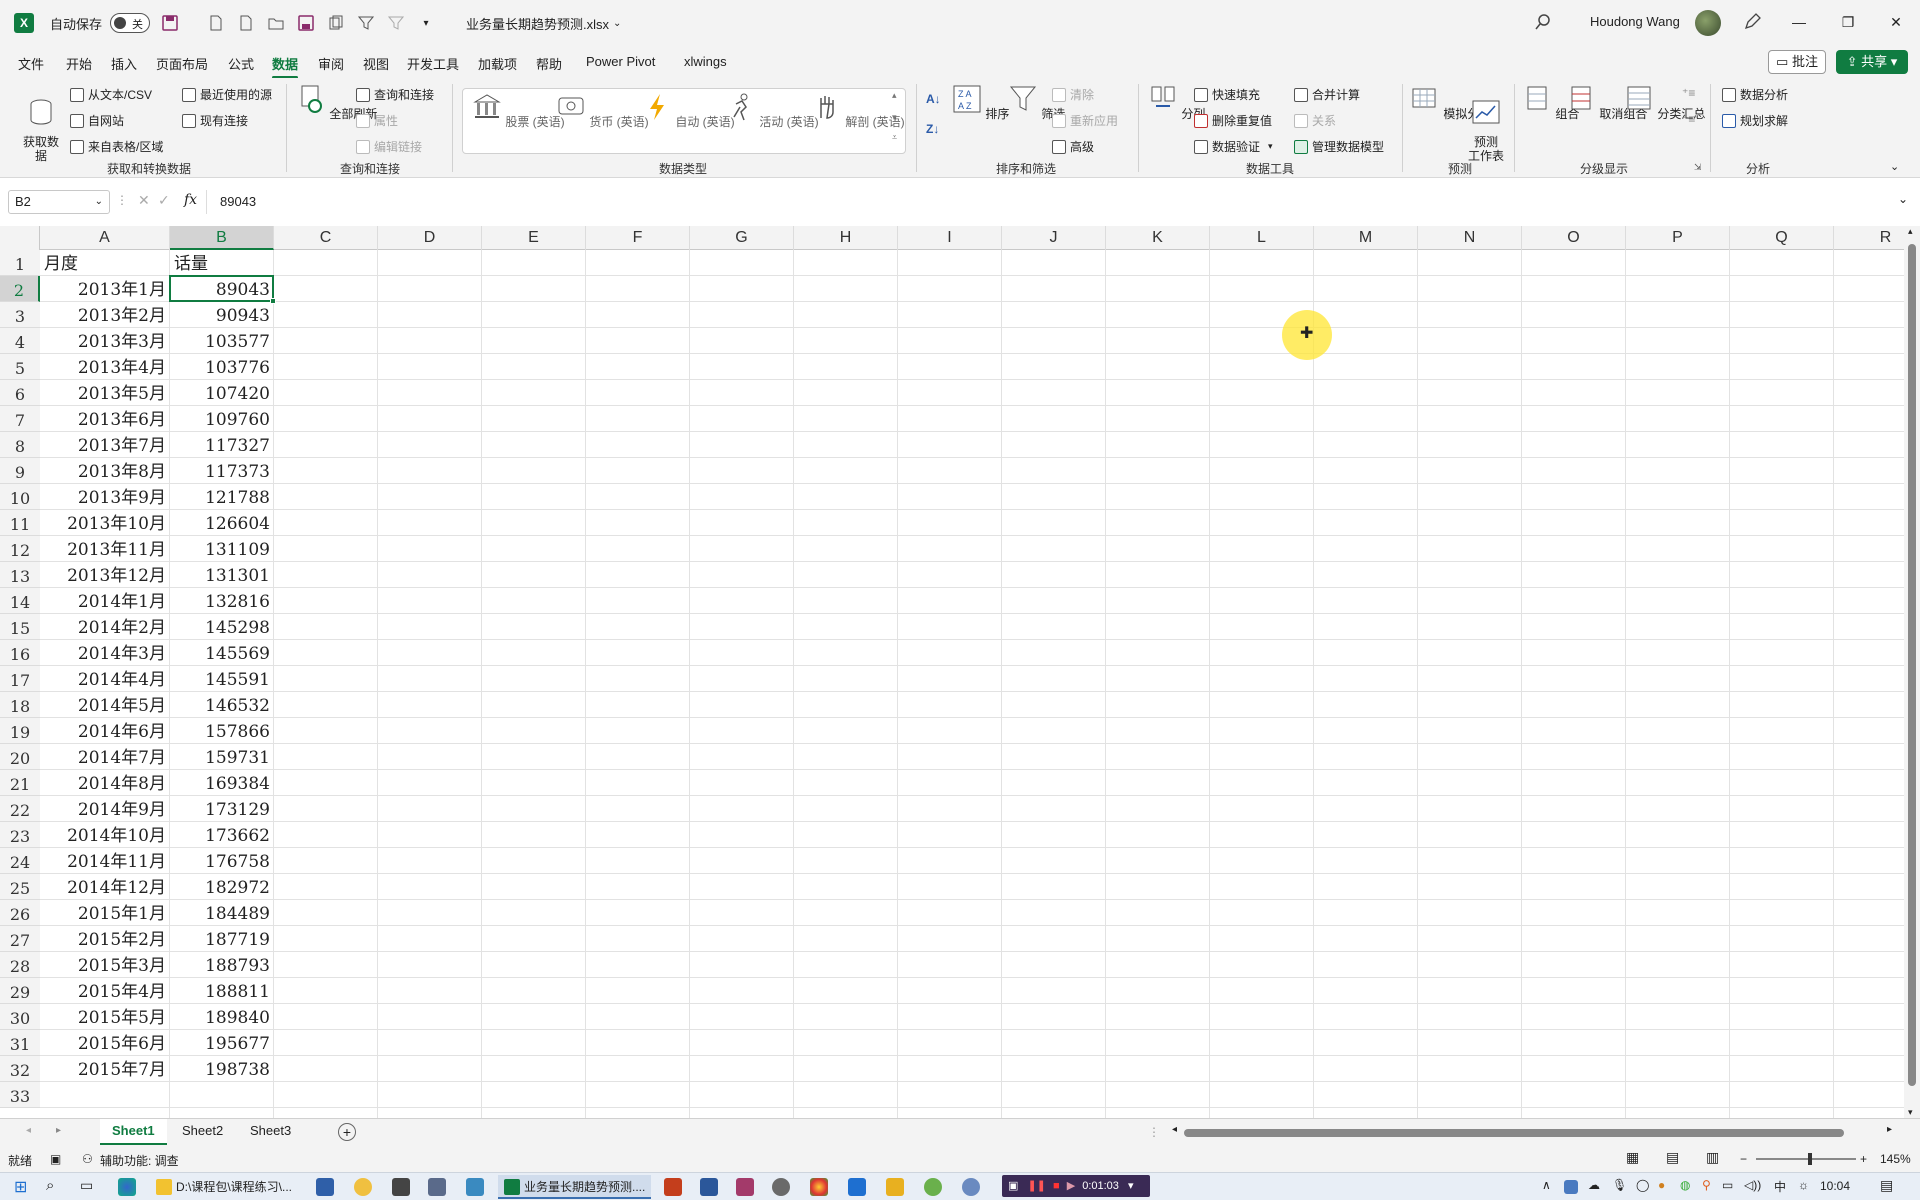 This screenshot has width=1920, height=1200. What do you see at coordinates (1912, 665) in the screenshot?
I see `vertical-scrollbar-thumb` at bounding box center [1912, 665].